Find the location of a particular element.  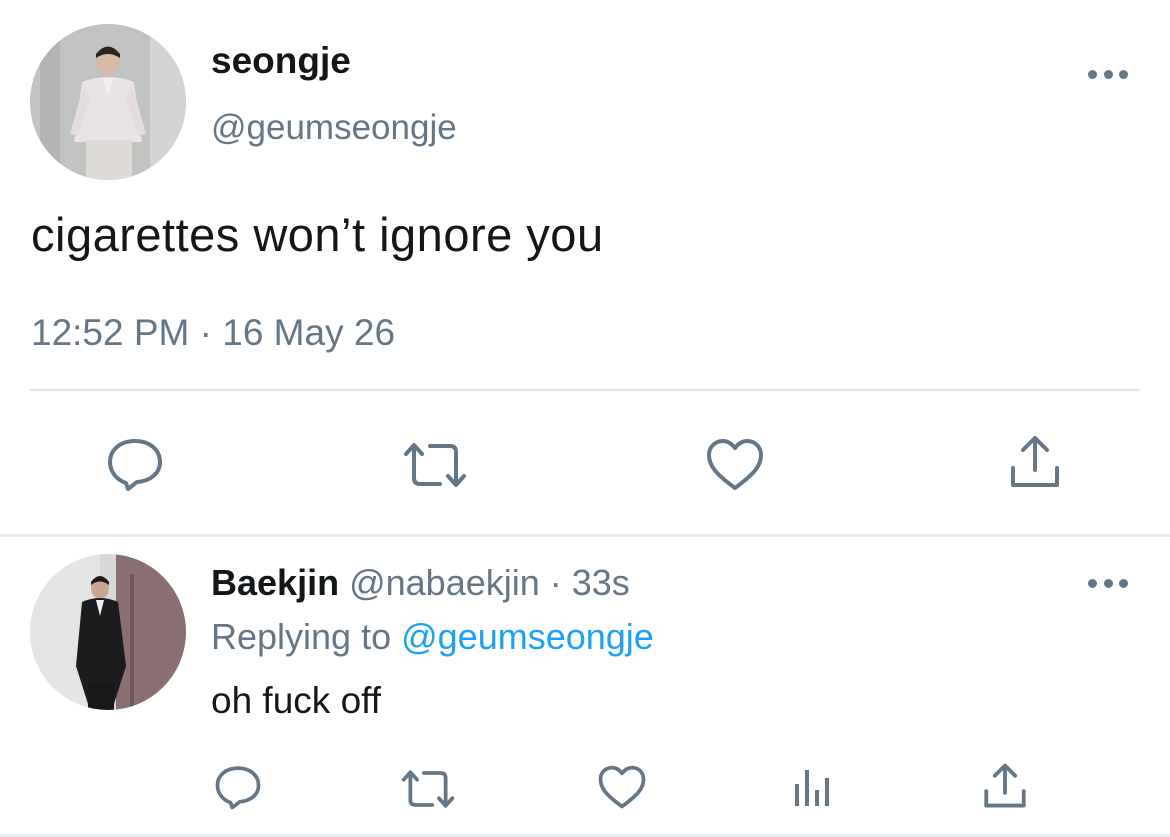

tweet-text: cigarettes won’t ignore you is located at coordinates (317, 234).